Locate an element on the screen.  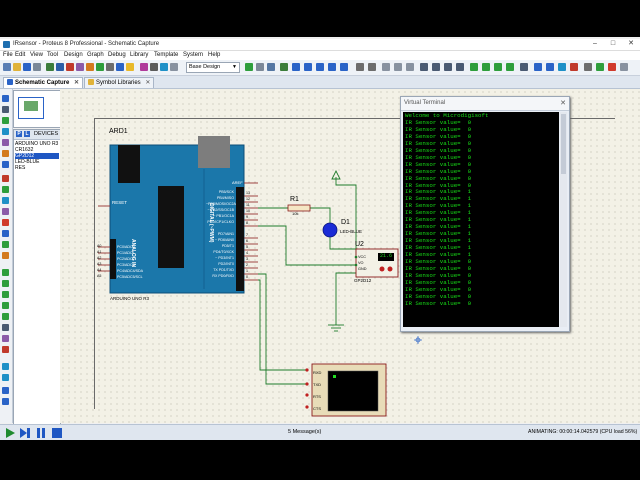
copy-icon is located at coordinates (398, 67).